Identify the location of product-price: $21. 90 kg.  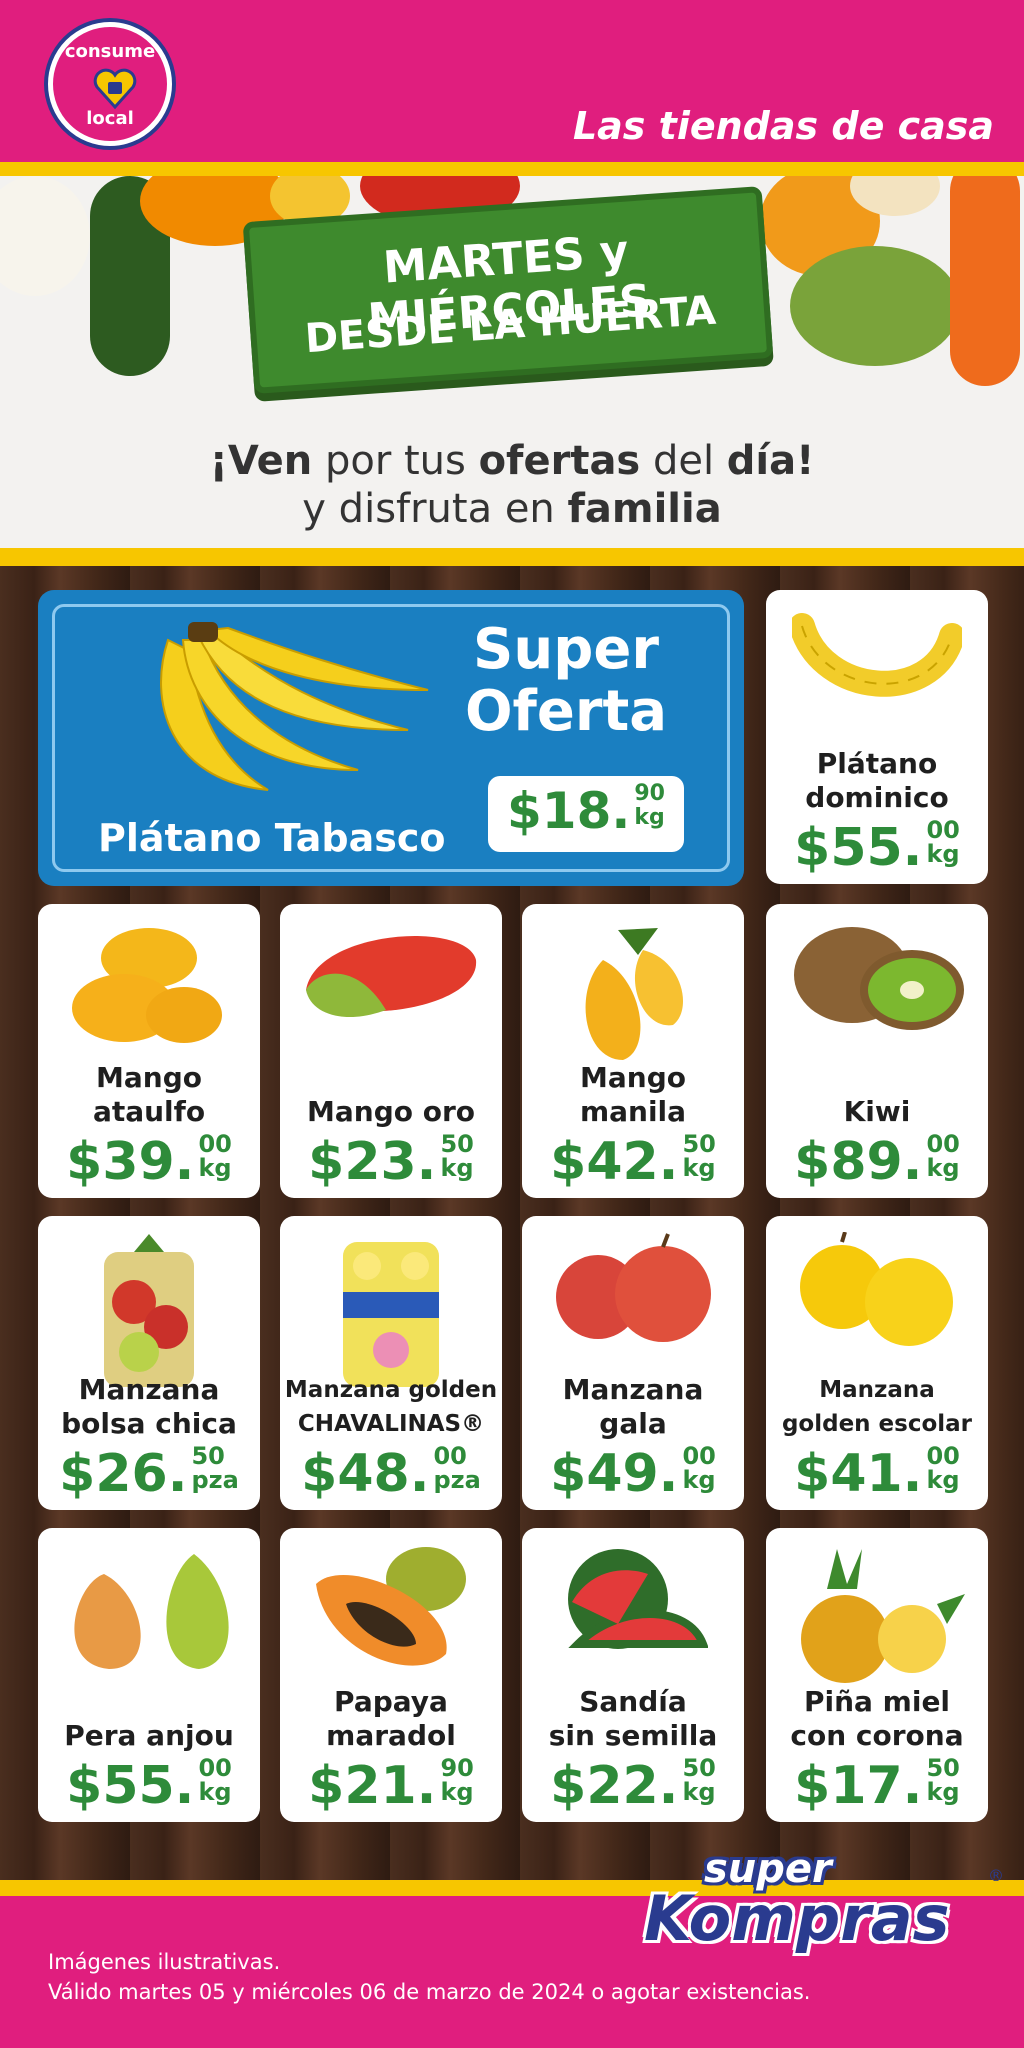
(391, 1786).